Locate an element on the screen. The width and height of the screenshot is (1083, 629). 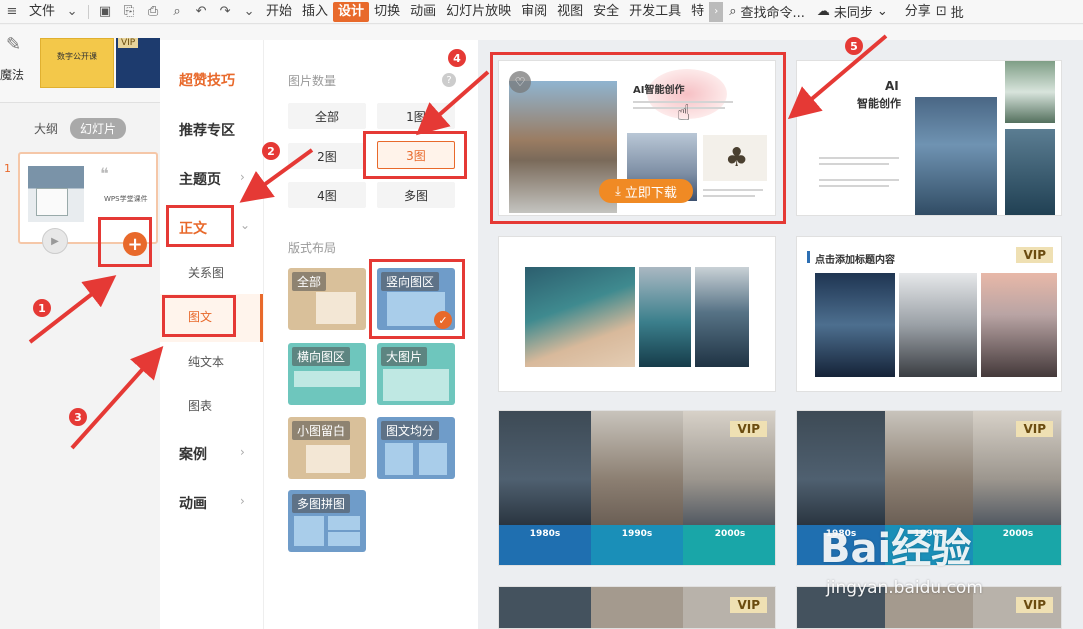
template-card-ai-2: AI 智能创作 is located at coordinates (929, 138).